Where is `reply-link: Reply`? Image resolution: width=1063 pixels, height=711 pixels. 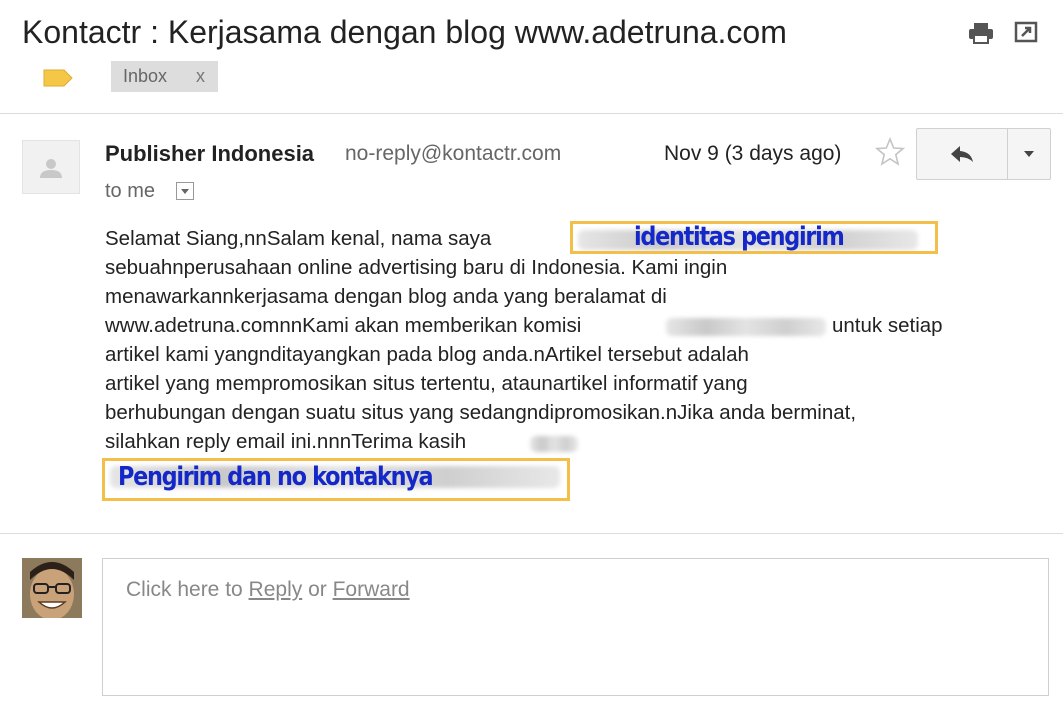 reply-link: Reply is located at coordinates (276, 589).